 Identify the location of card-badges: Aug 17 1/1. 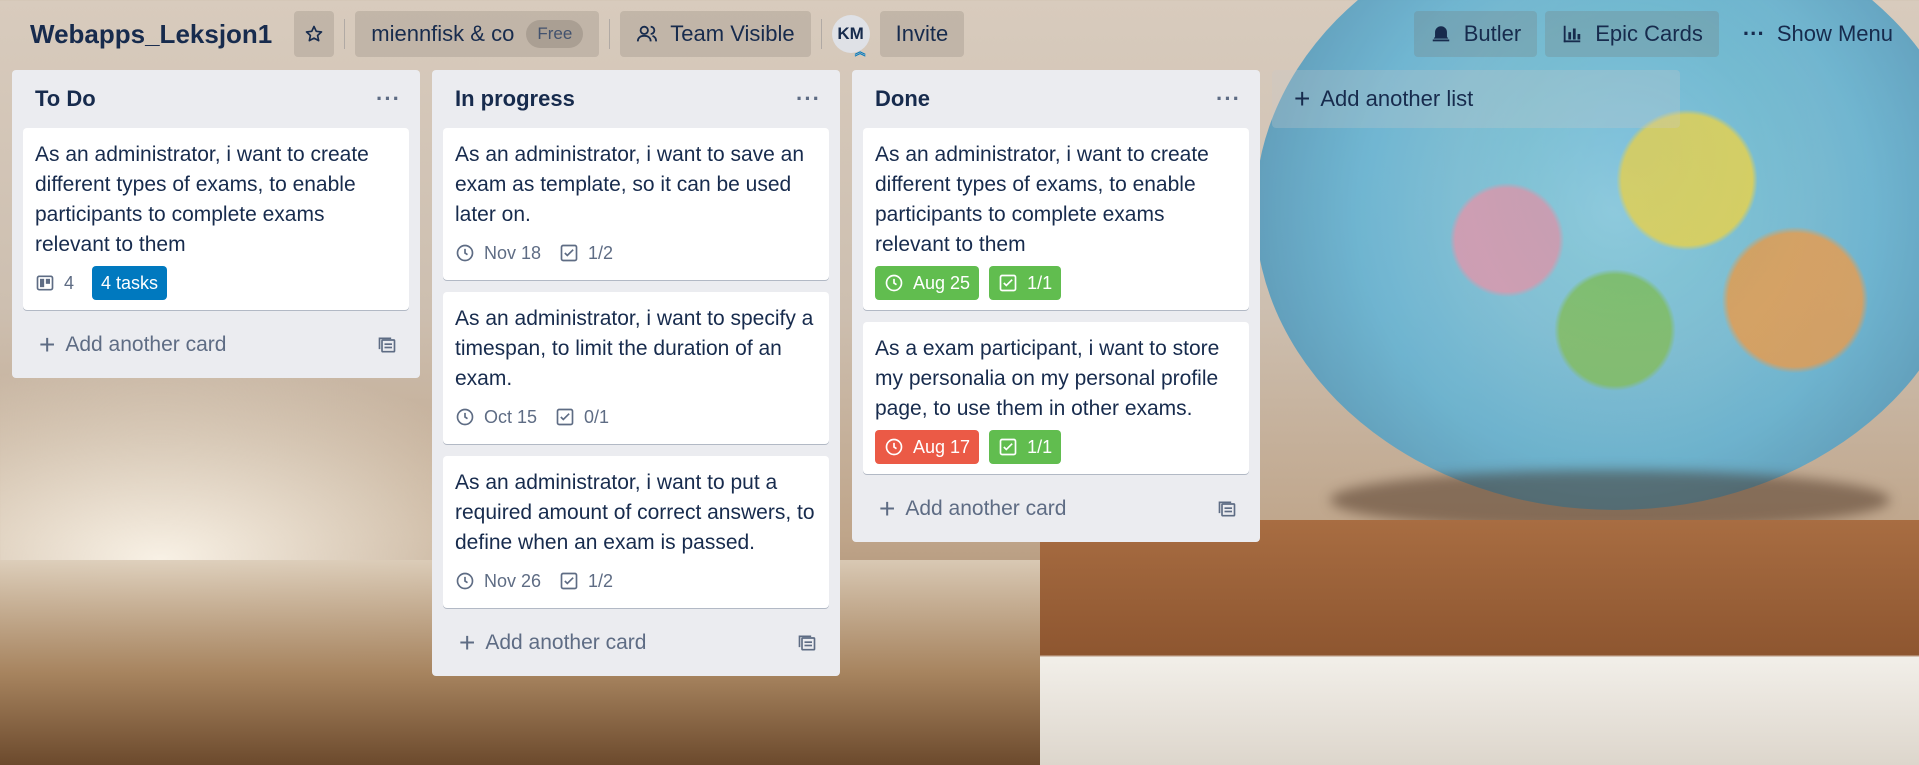
(1056, 447).